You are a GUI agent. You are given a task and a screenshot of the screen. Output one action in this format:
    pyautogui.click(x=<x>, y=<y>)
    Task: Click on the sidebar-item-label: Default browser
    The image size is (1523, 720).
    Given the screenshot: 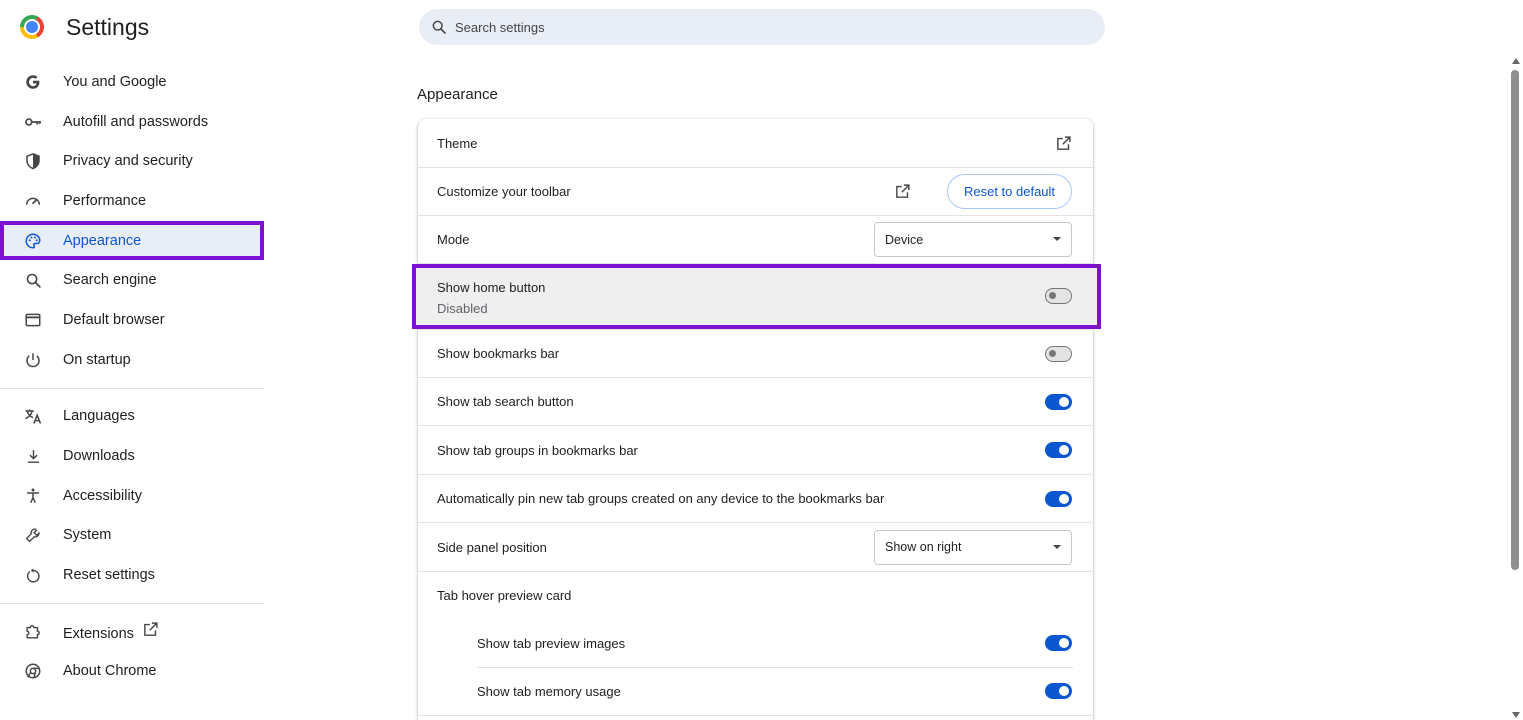 What is the action you would take?
    pyautogui.click(x=114, y=319)
    